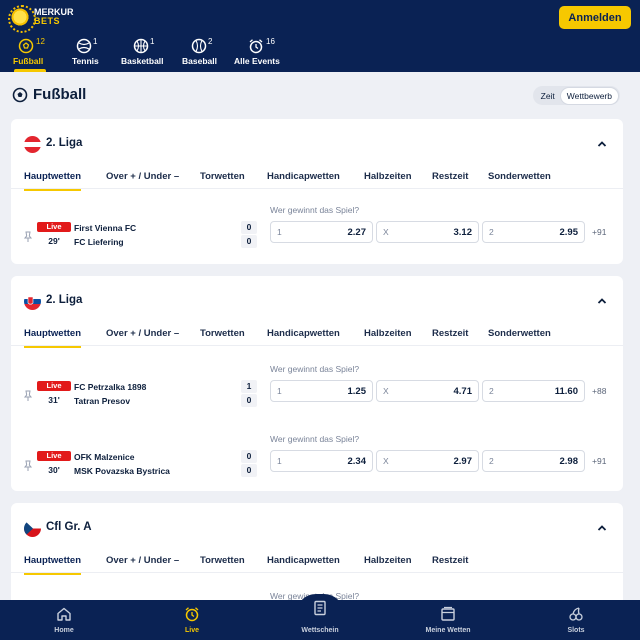 The height and width of the screenshot is (640, 640). I want to click on sort-toggle: Zeit Wettbewerb, so click(576, 95).